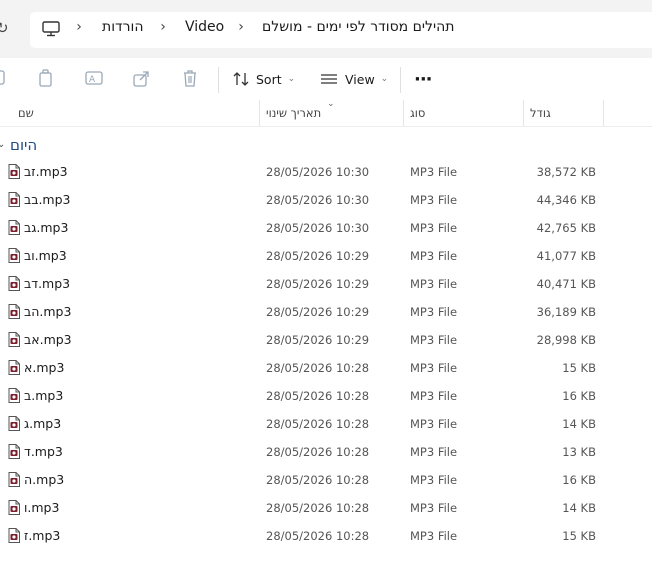  I want to click on column-header-size: גודל, so click(540, 113).